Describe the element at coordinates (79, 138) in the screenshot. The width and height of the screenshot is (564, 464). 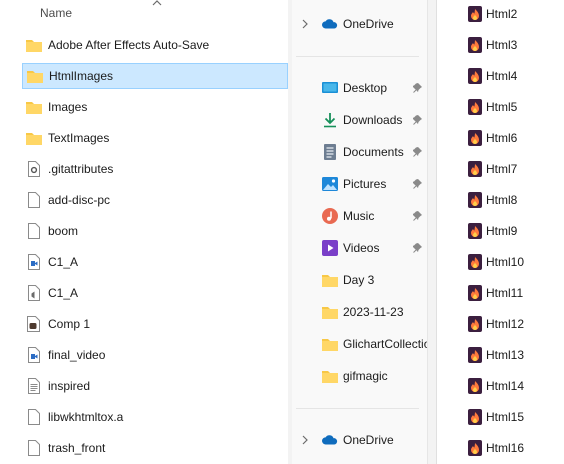
I see `file-name: TextImages` at that location.